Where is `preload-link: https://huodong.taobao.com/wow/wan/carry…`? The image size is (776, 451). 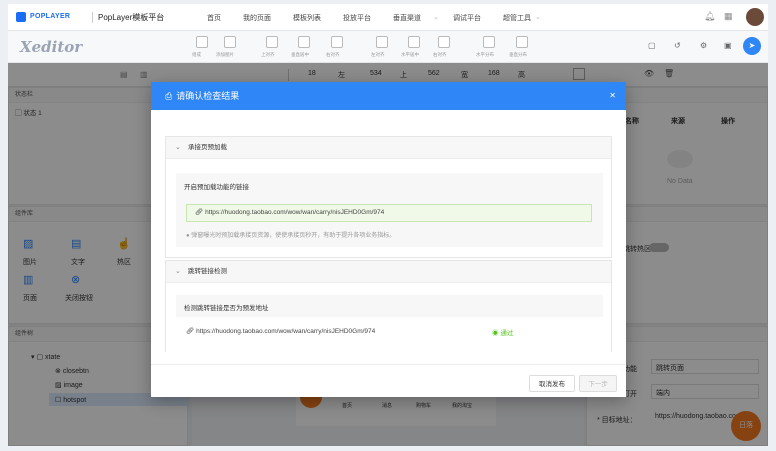 preload-link: https://huodong.taobao.com/wow/wan/carry… is located at coordinates (295, 212).